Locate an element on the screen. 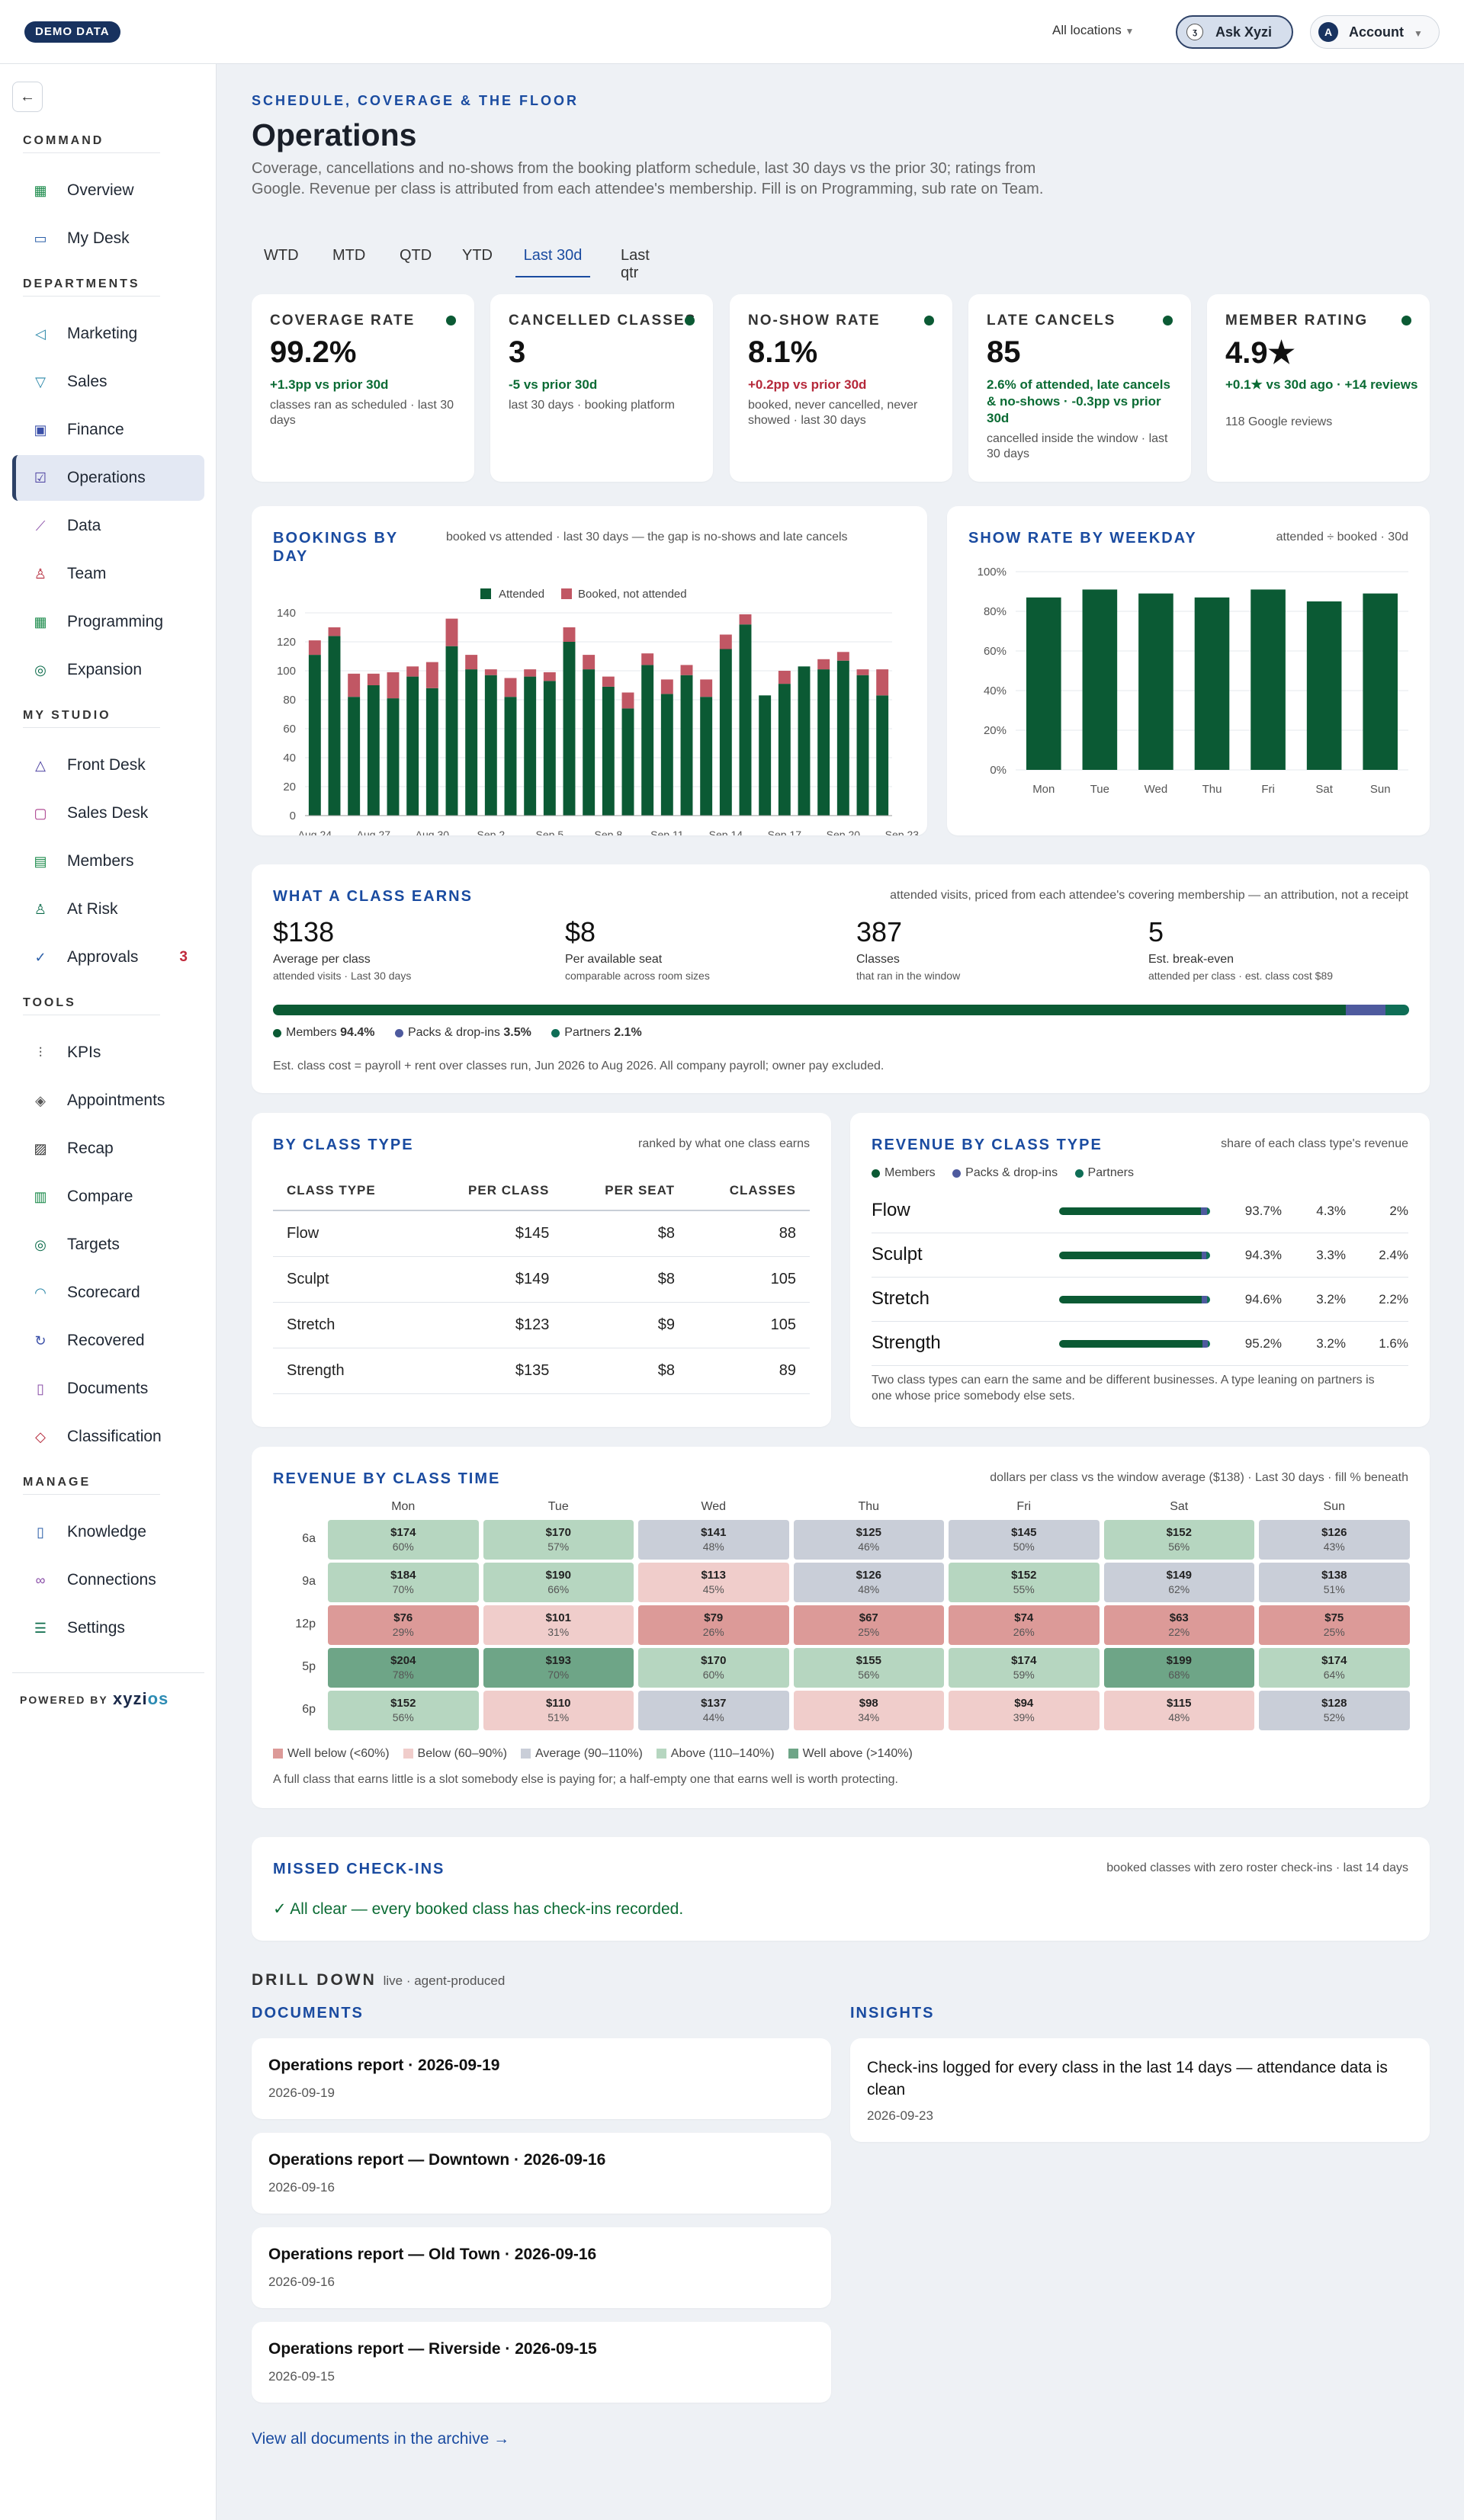  heatmap-cell: $98 34% is located at coordinates (868, 1710).